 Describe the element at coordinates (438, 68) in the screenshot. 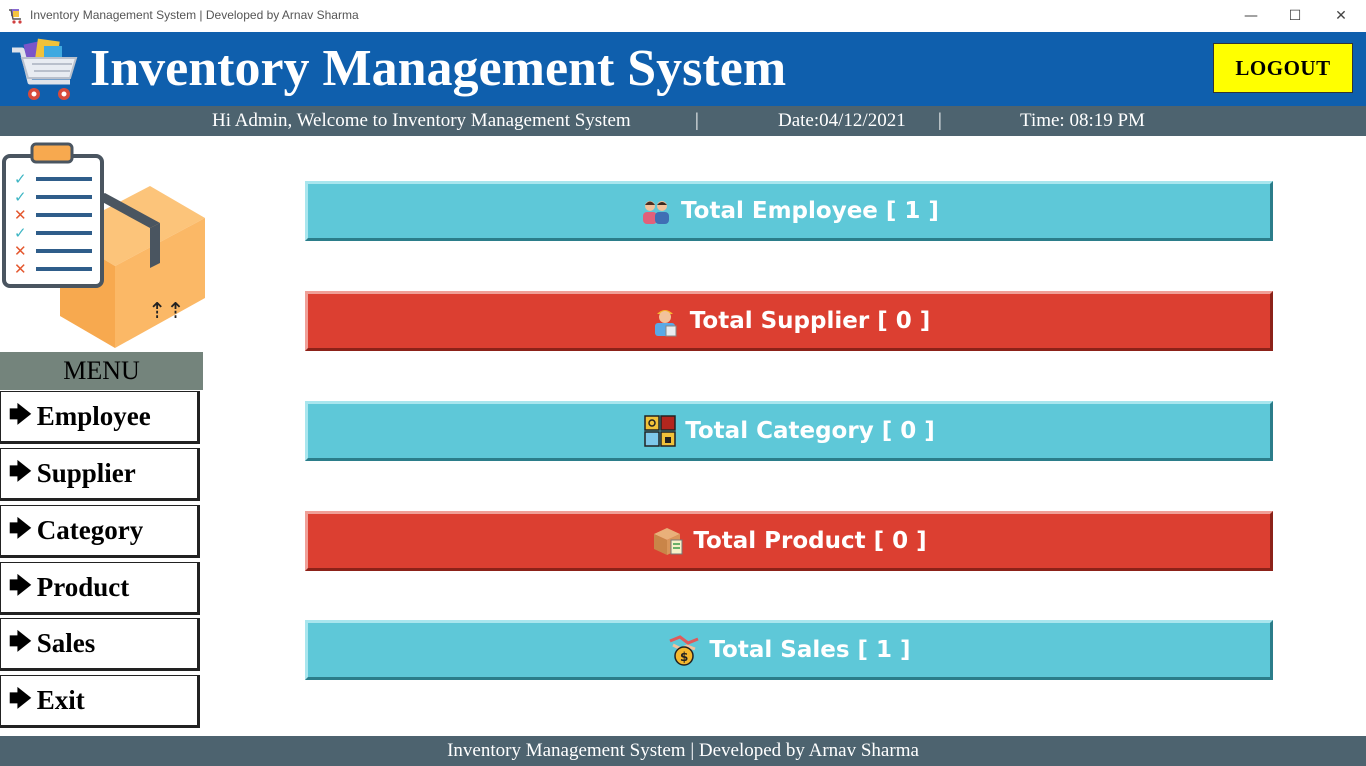

I see `app-title: Inventory Management System` at that location.